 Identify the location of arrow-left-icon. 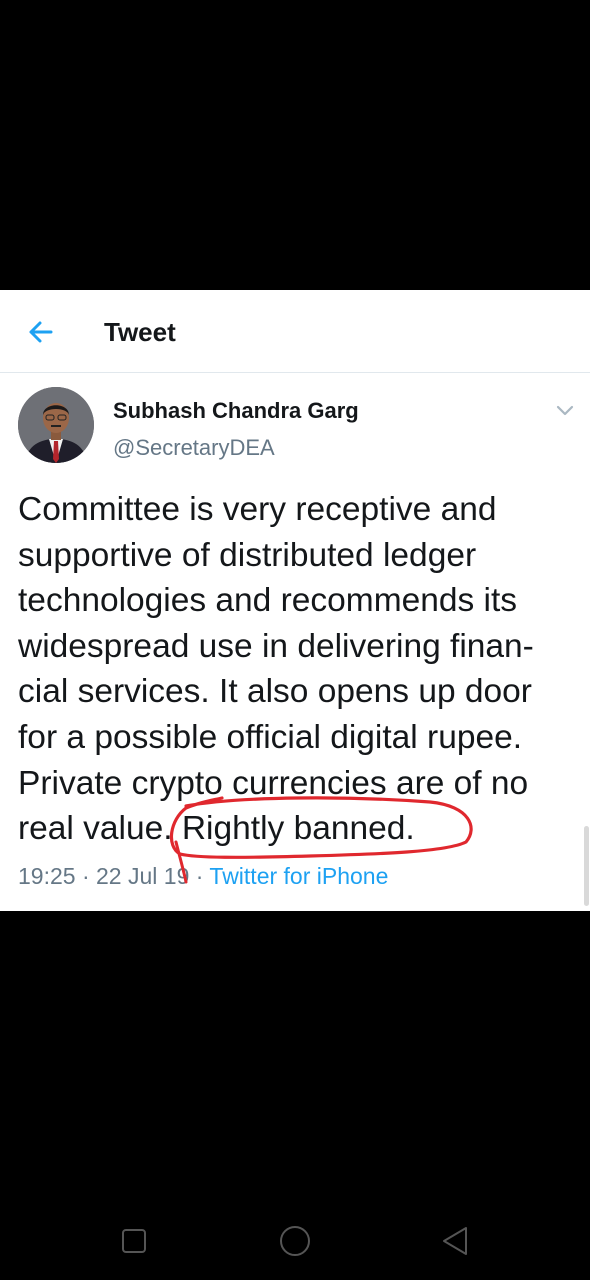
(41, 332).